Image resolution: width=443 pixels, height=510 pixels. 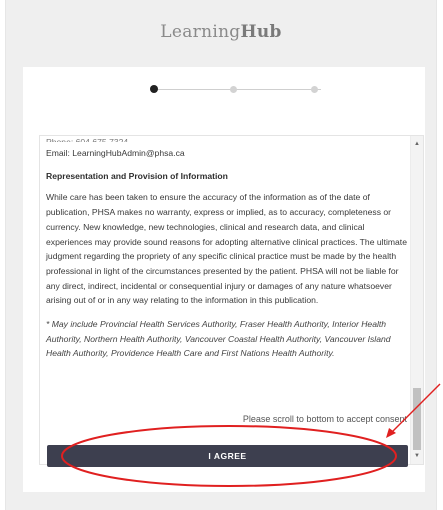 I want to click on step-indicator, so click(x=224, y=90).